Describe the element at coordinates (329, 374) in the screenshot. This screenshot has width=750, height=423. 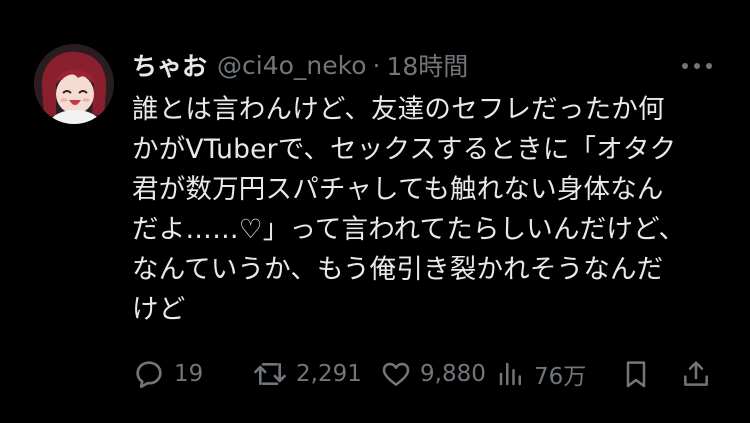
I see `repost-count: 2,291` at that location.